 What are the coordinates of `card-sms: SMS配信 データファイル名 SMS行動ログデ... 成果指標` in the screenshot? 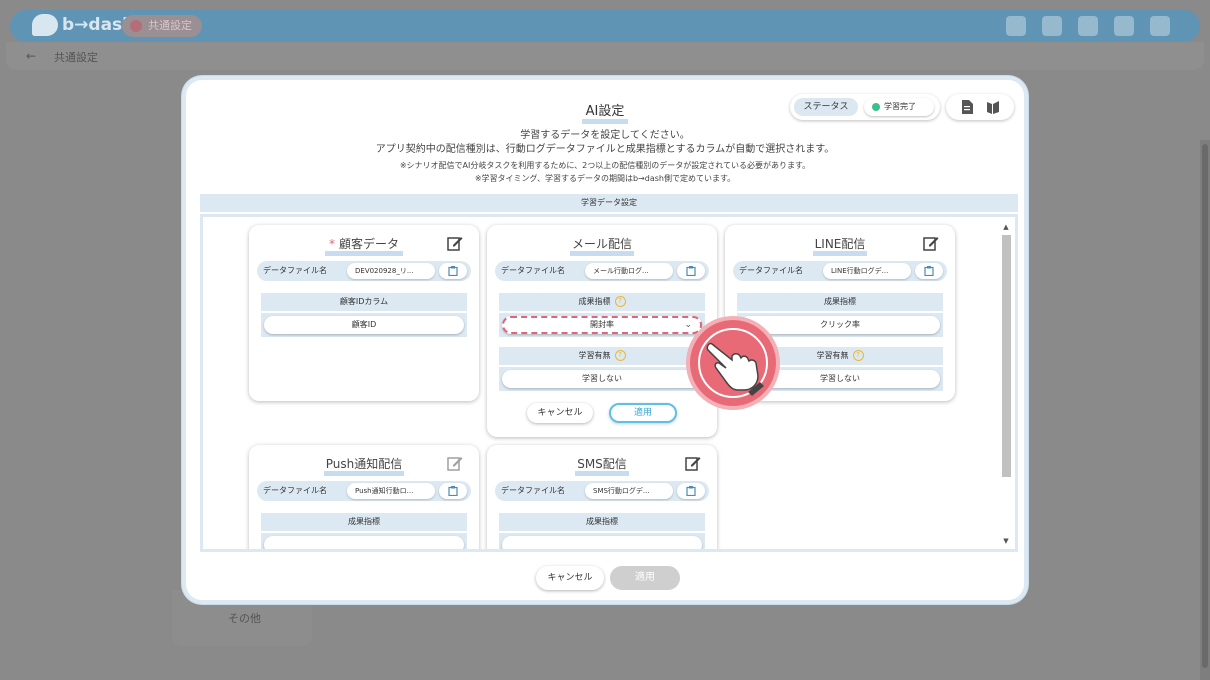 It's located at (602, 497).